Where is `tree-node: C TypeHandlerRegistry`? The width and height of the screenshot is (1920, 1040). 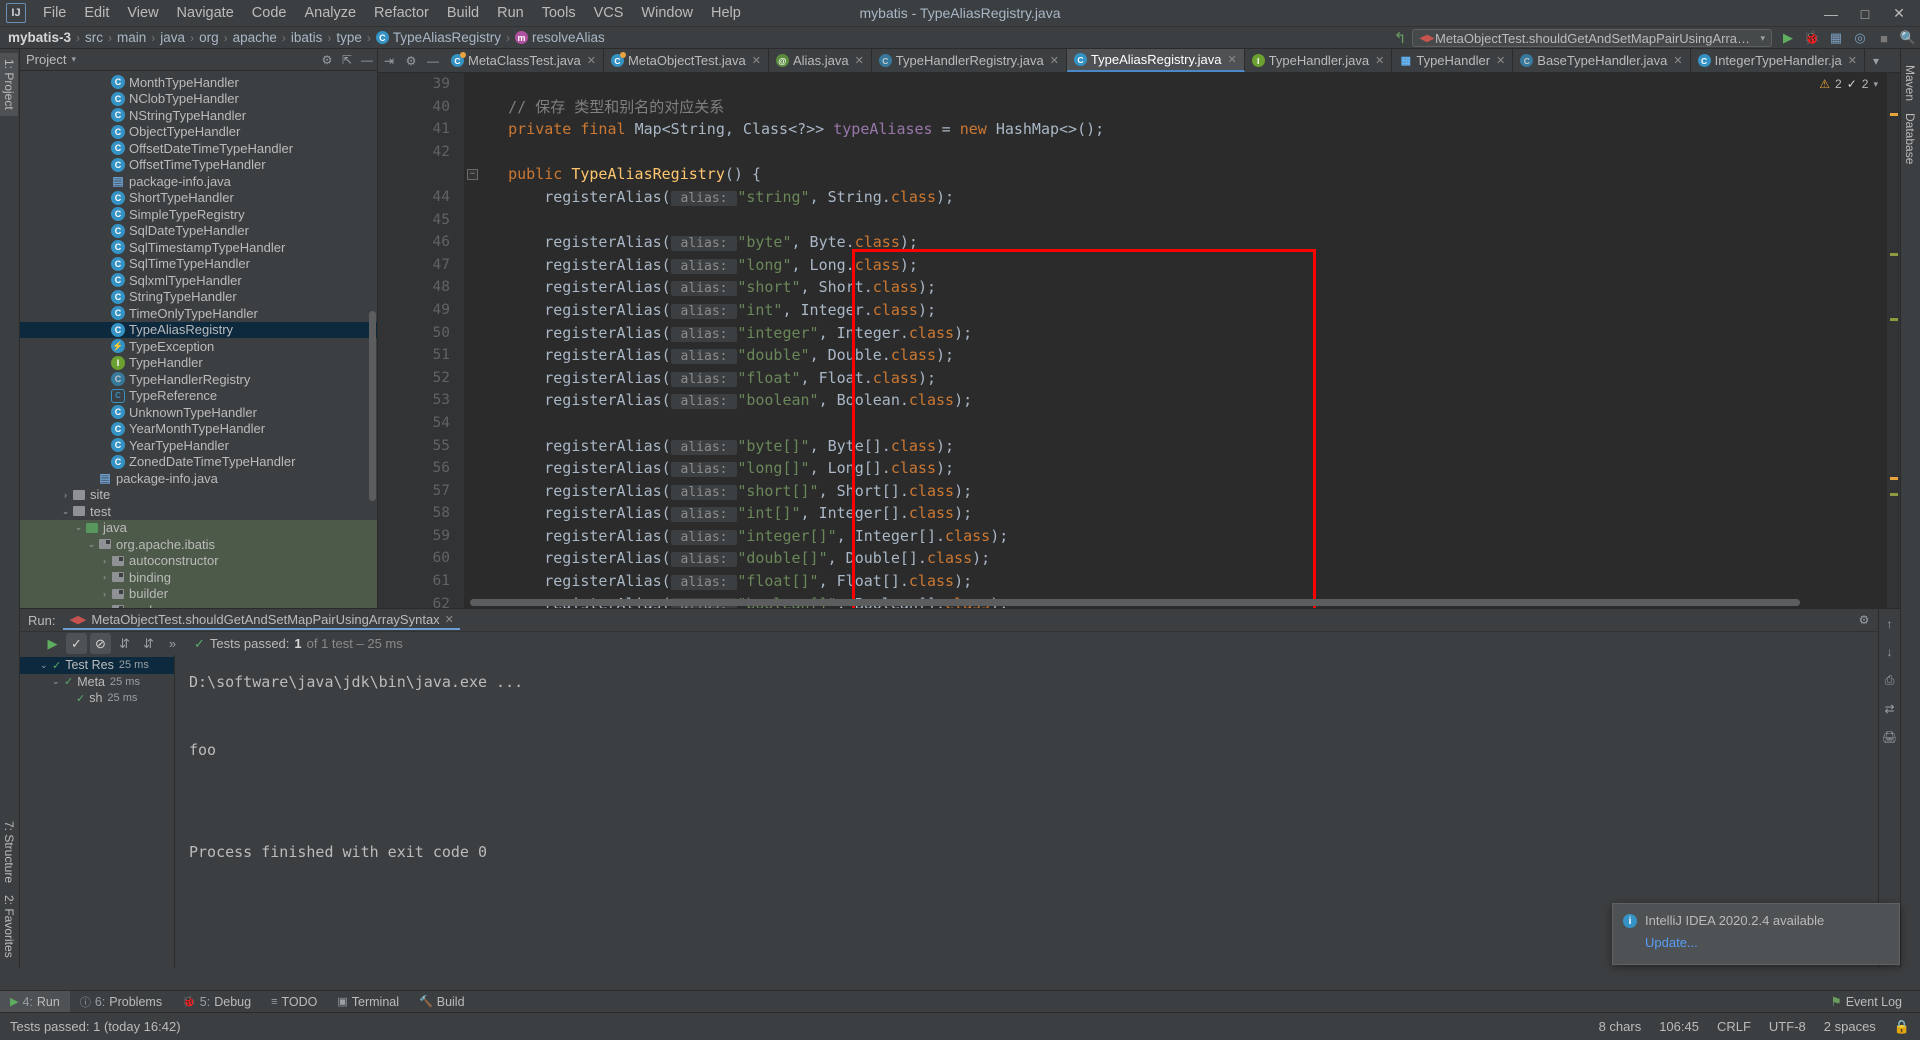
tree-node: C TypeHandlerRegistry is located at coordinates (198, 379).